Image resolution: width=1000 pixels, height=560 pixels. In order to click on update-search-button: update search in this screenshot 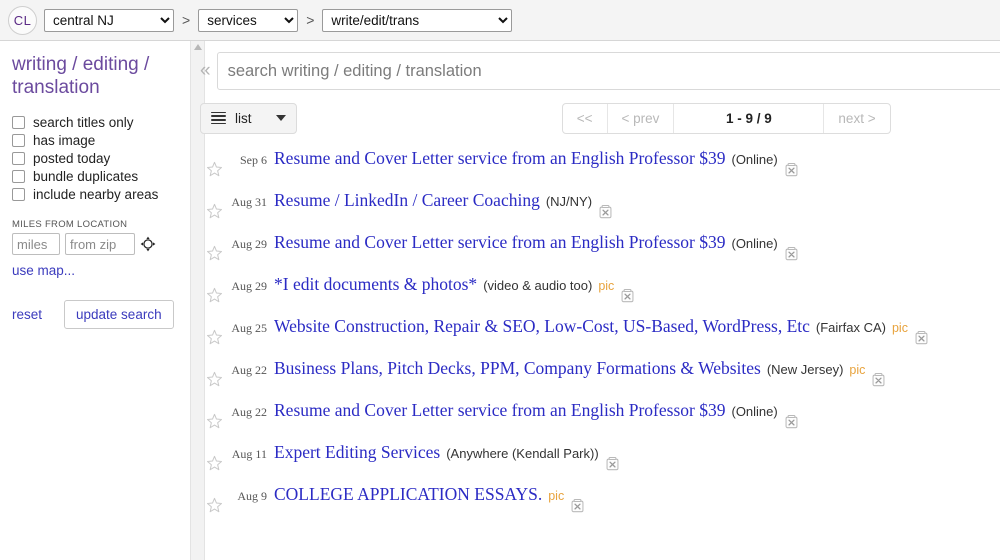, I will do `click(119, 314)`.